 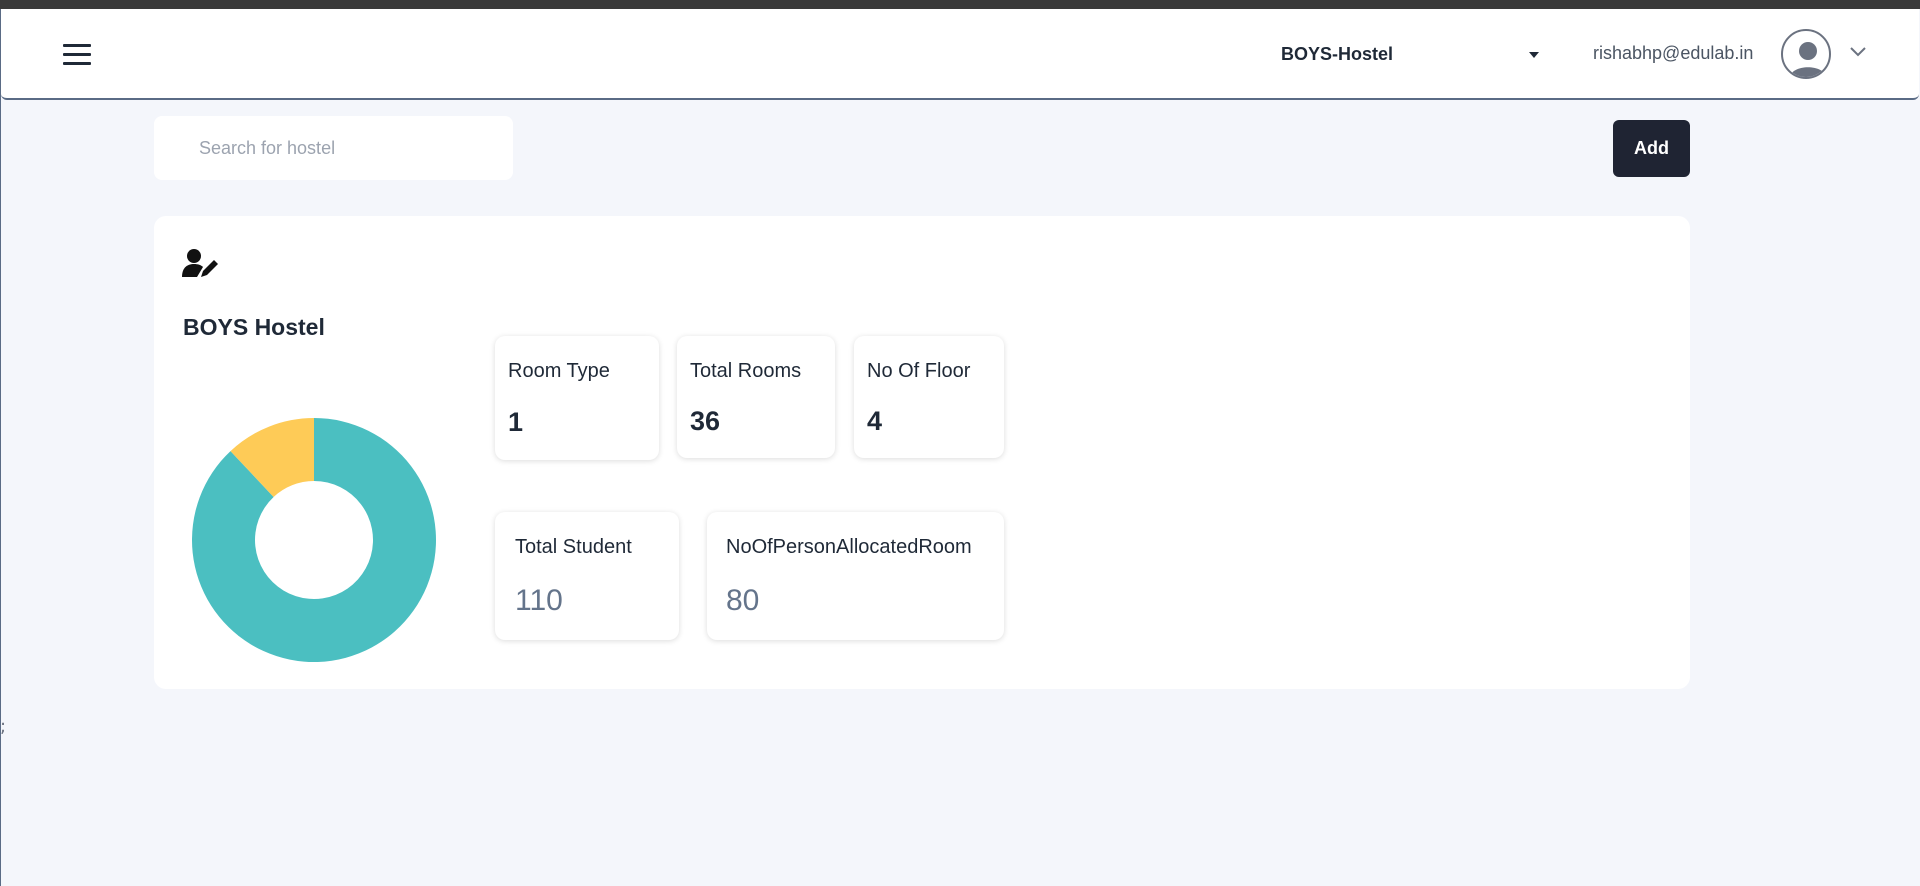 I want to click on left-border, so click(x=0, y=447).